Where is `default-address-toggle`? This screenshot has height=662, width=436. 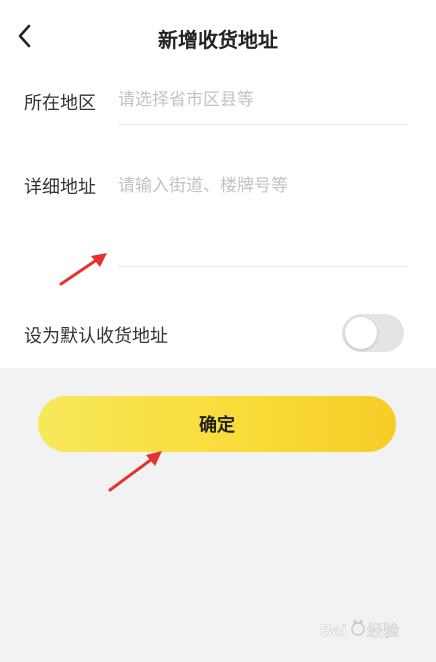 default-address-toggle is located at coordinates (373, 333).